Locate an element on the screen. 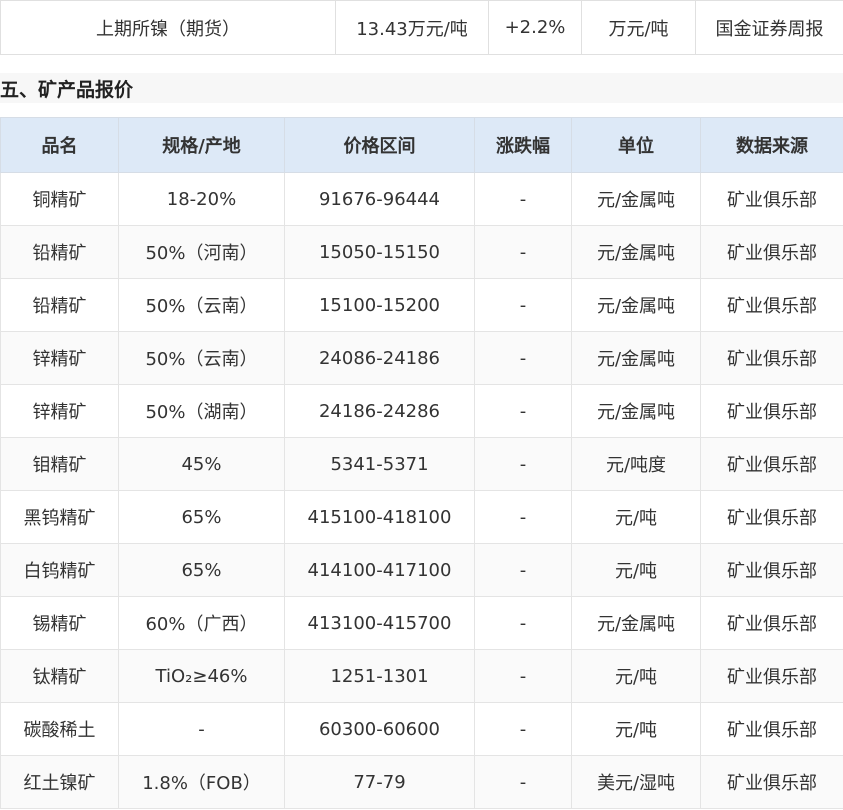 This screenshot has height=810, width=843. table-row: 白钨精矿 65% 414100-417100 - 元/吨 矿业俱乐部 is located at coordinates (421, 570).